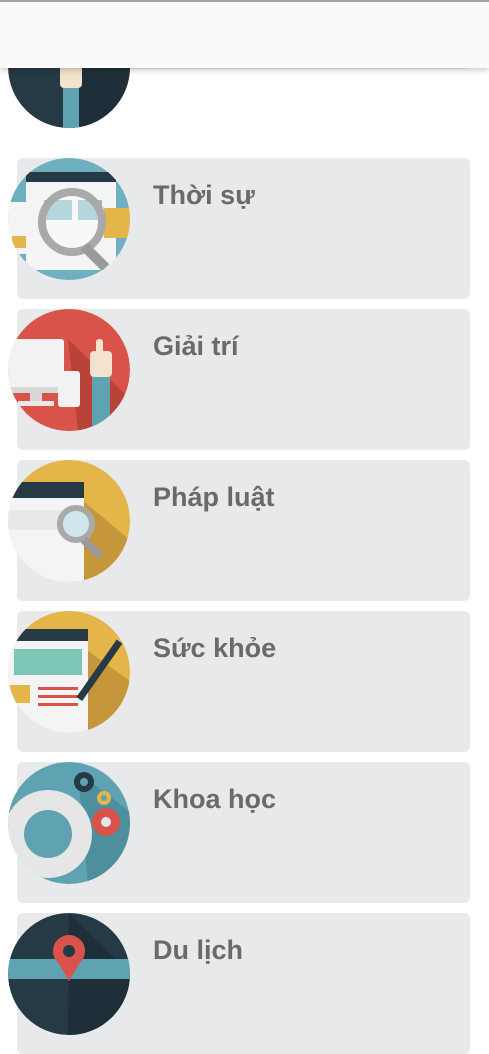 The height and width of the screenshot is (1054, 489). I want to click on category-label-suc-khoe: Sức khỏe, so click(215, 648).